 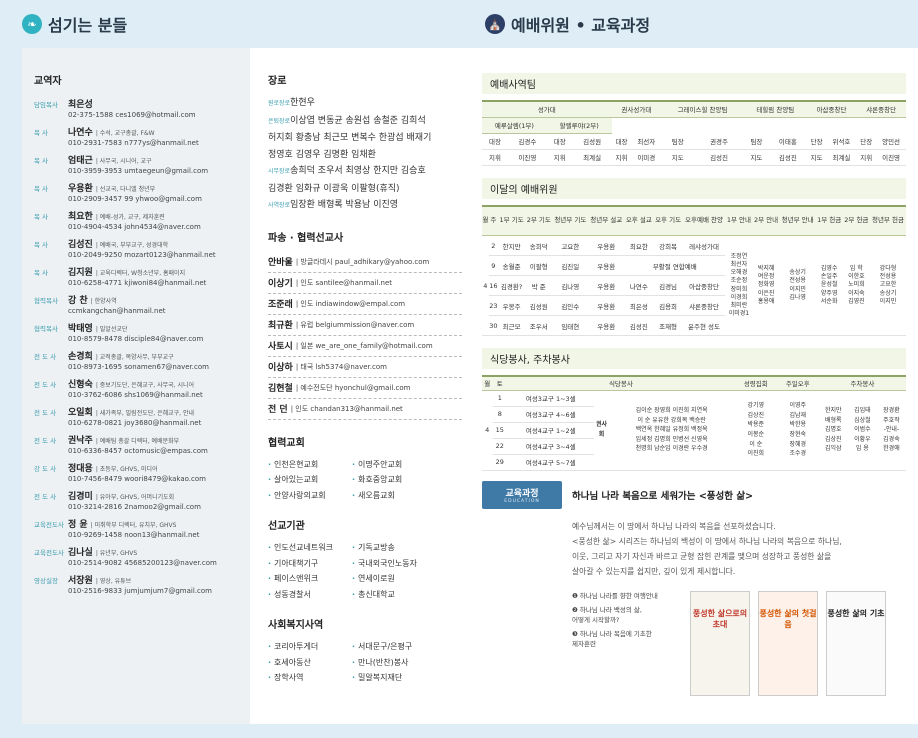 I want to click on column-header: 주, so click(x=493, y=220).